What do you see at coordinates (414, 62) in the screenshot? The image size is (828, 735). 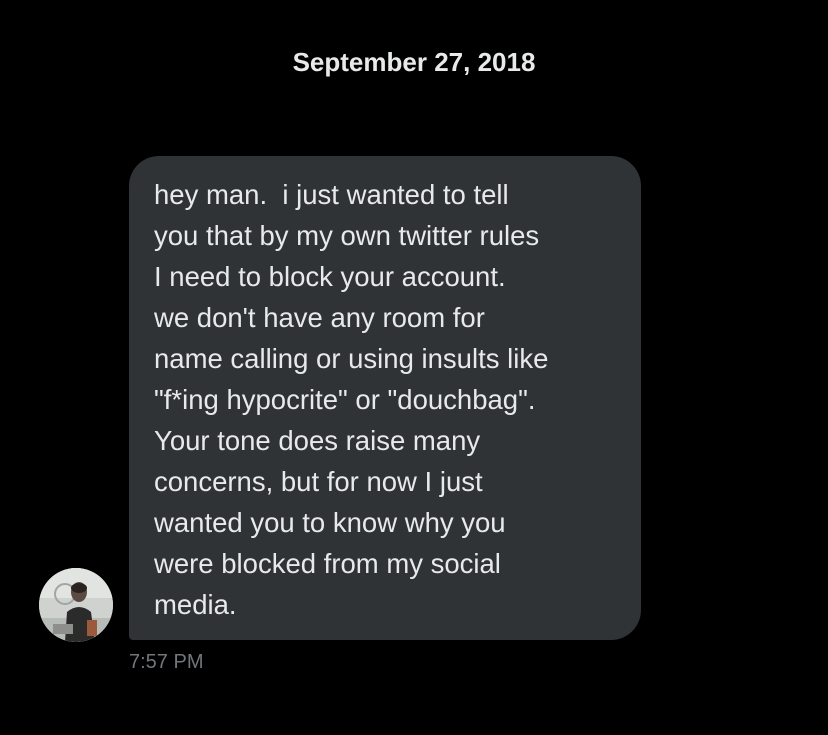 I see `date-divider: September 27, 2018` at bounding box center [414, 62].